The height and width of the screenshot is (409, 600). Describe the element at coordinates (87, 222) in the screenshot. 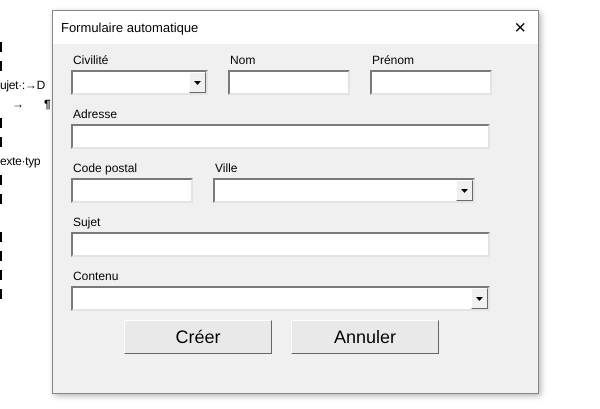

I see `field-label: Sujet` at that location.